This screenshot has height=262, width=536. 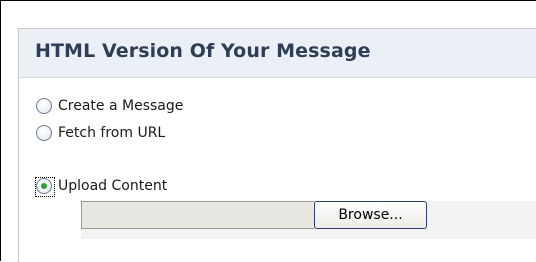 What do you see at coordinates (111, 133) in the screenshot?
I see `option-label-fetch-from-url: Fetch from URL` at bounding box center [111, 133].